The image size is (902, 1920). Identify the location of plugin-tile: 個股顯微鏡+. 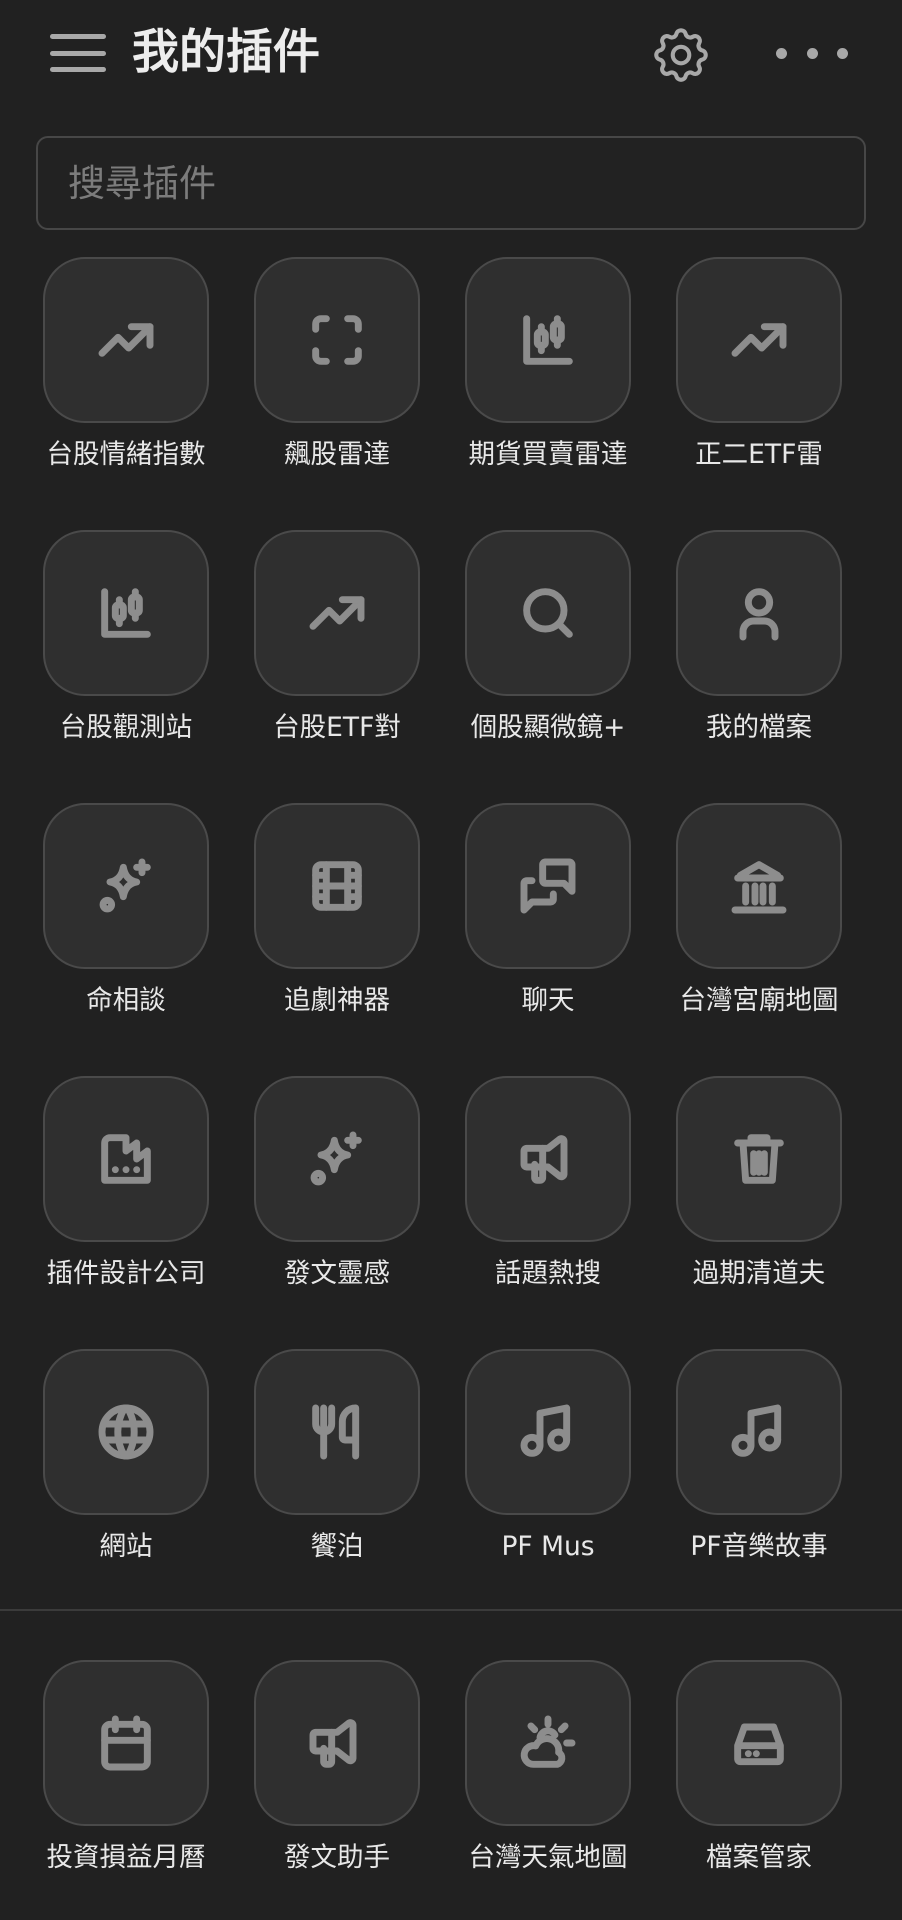
(552, 650).